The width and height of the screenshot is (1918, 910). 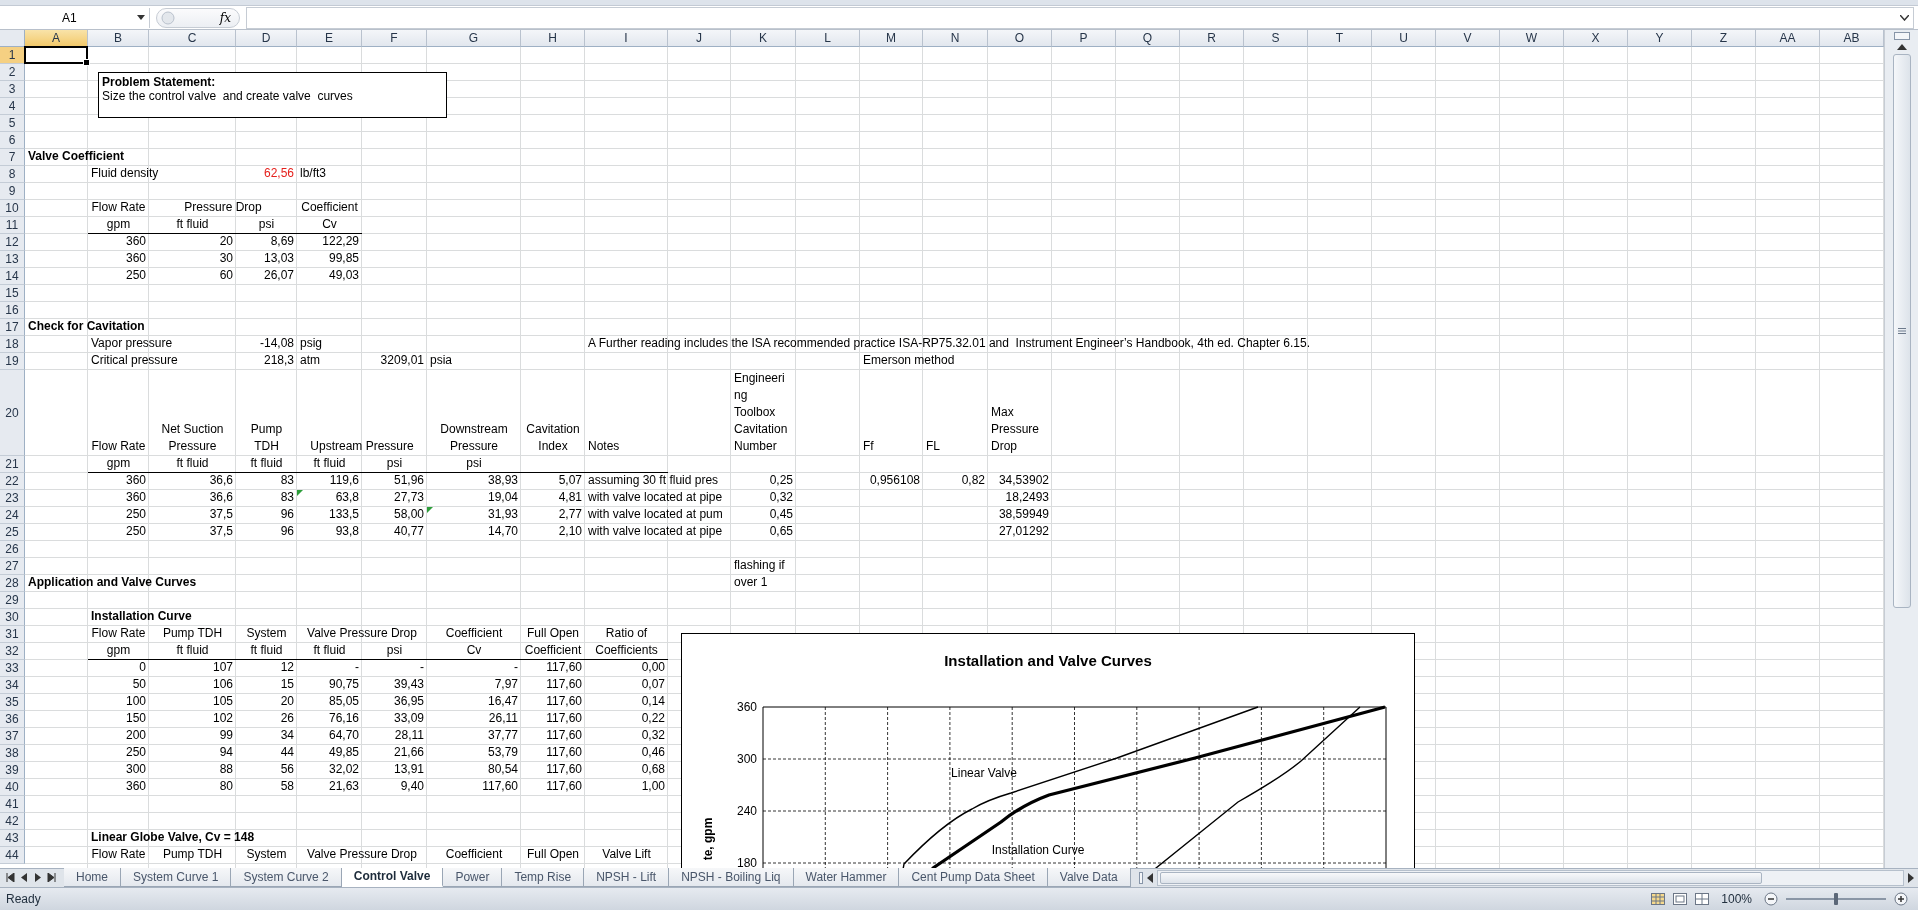 I want to click on column-header: Y, so click(x=1660, y=39).